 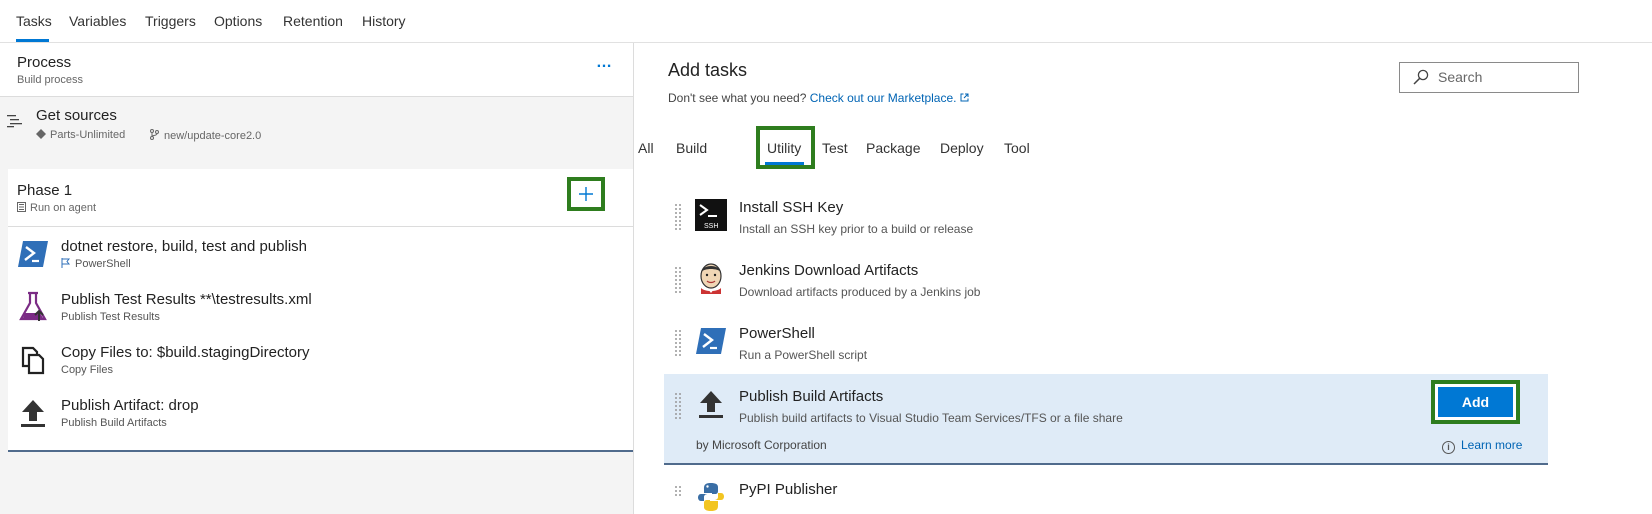 I want to click on task-name: Publish Test Results **\testresults.xml, so click(x=186, y=299).